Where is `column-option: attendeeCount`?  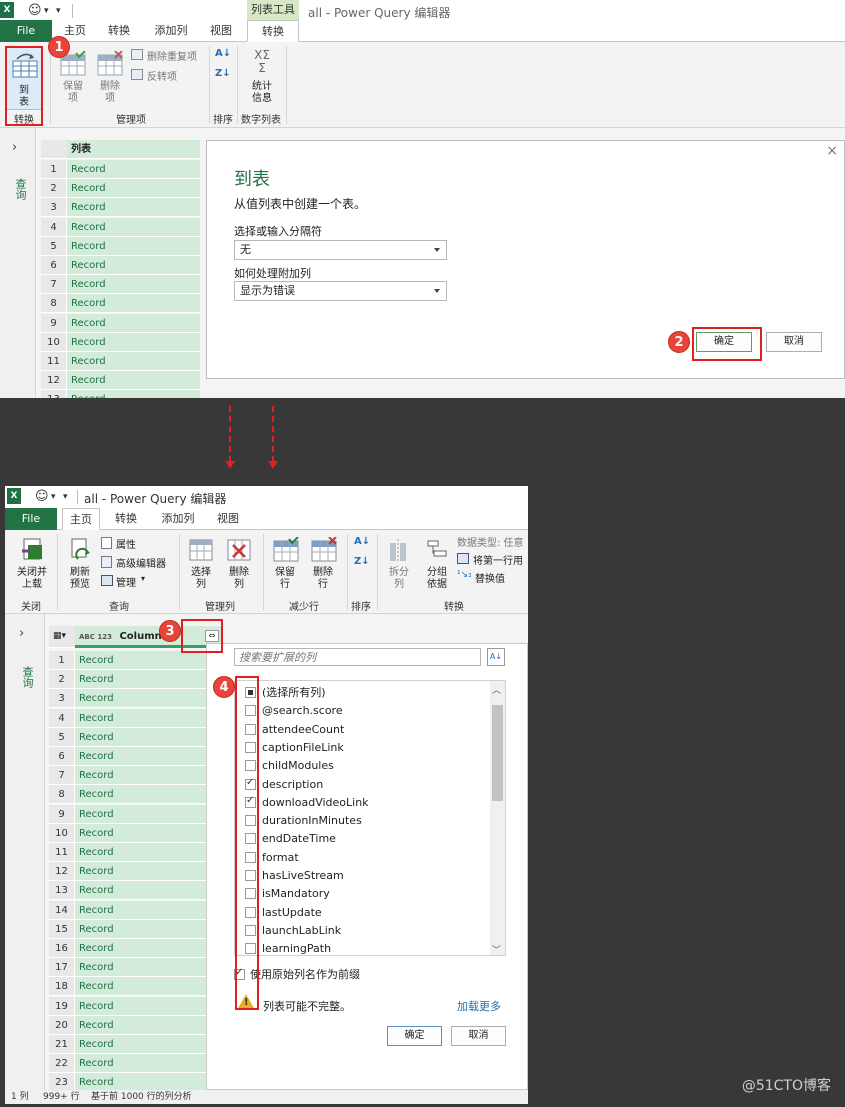
column-option: attendeeCount is located at coordinates (362, 730).